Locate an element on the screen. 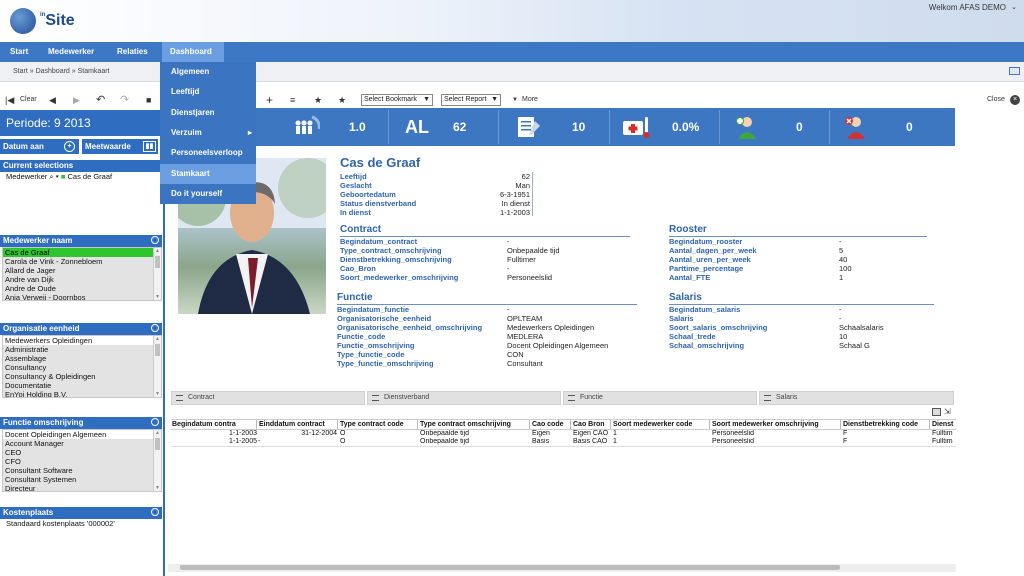 This screenshot has width=1024, height=576. list-item: Consultant Software is located at coordinates (82, 470).